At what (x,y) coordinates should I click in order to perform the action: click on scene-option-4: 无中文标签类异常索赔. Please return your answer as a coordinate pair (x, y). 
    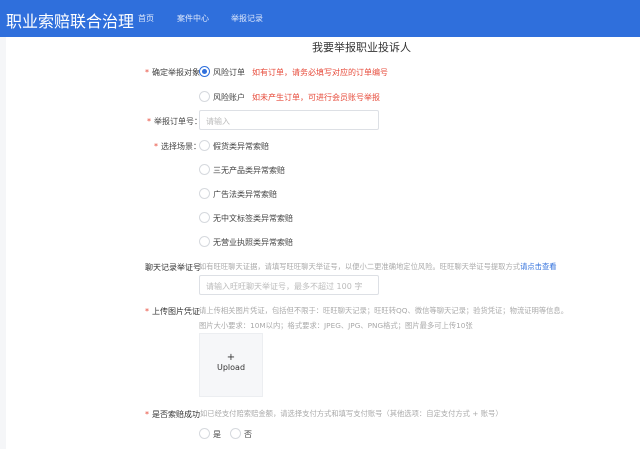
    Looking at the image, I should click on (253, 218).